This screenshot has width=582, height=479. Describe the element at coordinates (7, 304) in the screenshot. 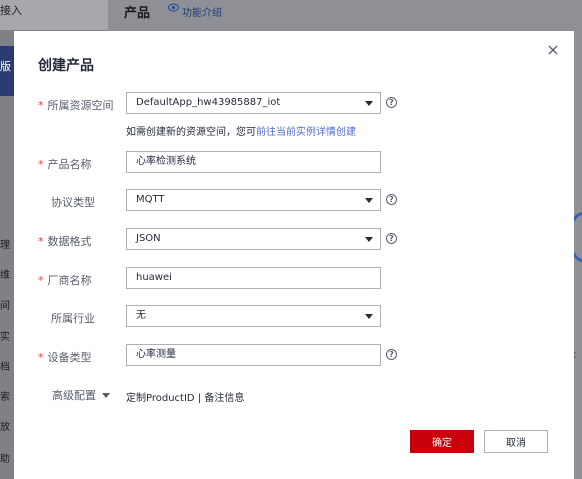

I see `sidebar-item: 间` at that location.